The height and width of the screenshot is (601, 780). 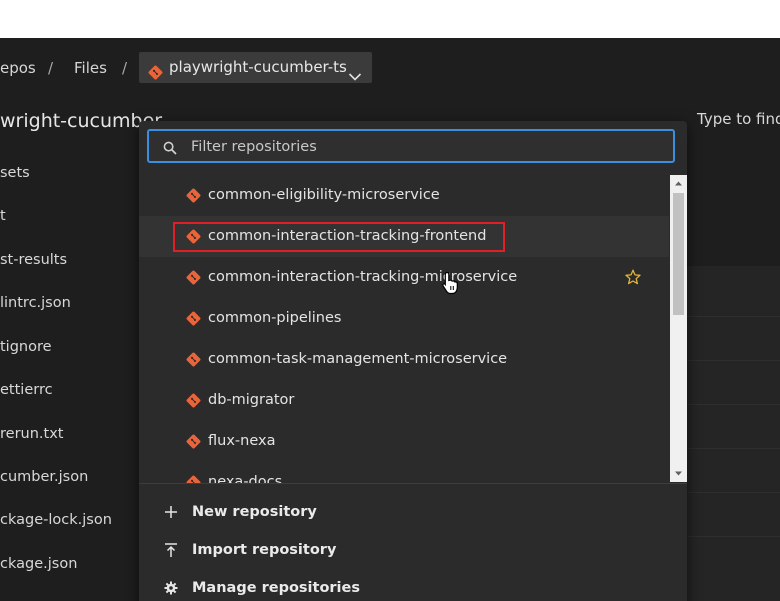 I want to click on repo-item: common-eligibility-microservice, so click(x=404, y=195).